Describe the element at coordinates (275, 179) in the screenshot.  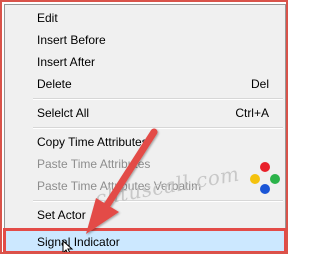
I see `green-dot-icon` at that location.